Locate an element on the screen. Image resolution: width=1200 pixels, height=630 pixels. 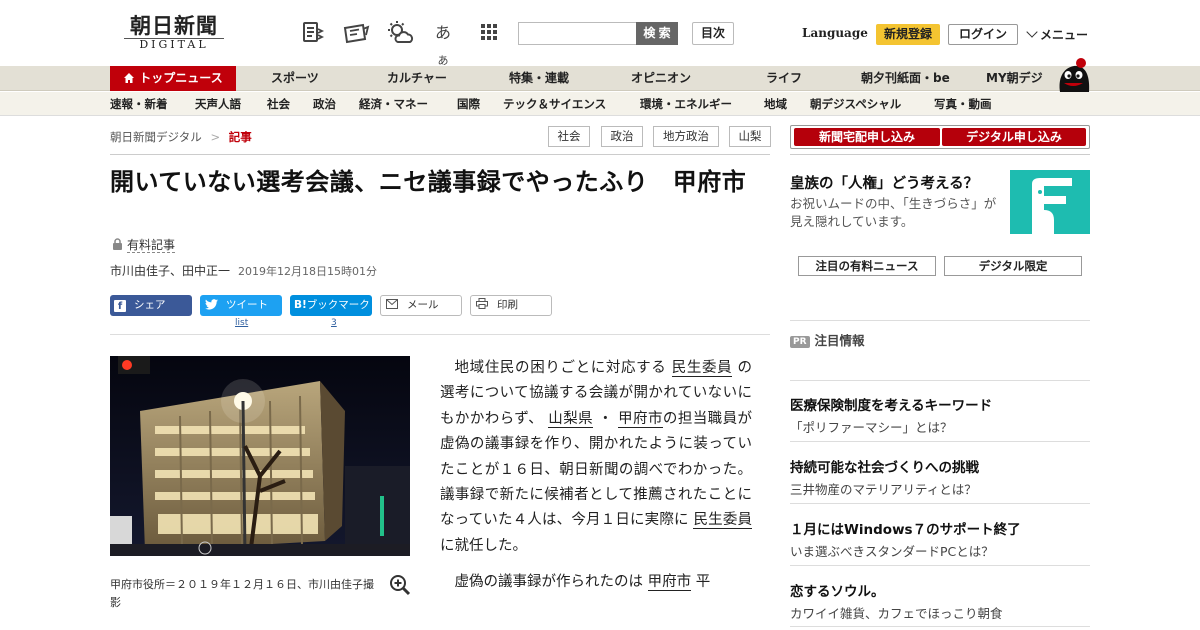
pr-item-title: 恋するソウル。 is located at coordinates (837, 590).